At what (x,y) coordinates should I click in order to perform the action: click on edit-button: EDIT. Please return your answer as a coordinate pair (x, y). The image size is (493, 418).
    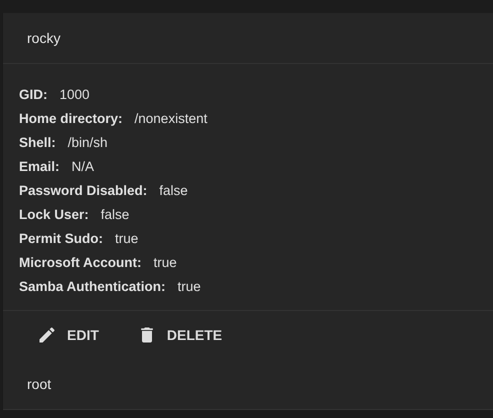
    Looking at the image, I should click on (68, 335).